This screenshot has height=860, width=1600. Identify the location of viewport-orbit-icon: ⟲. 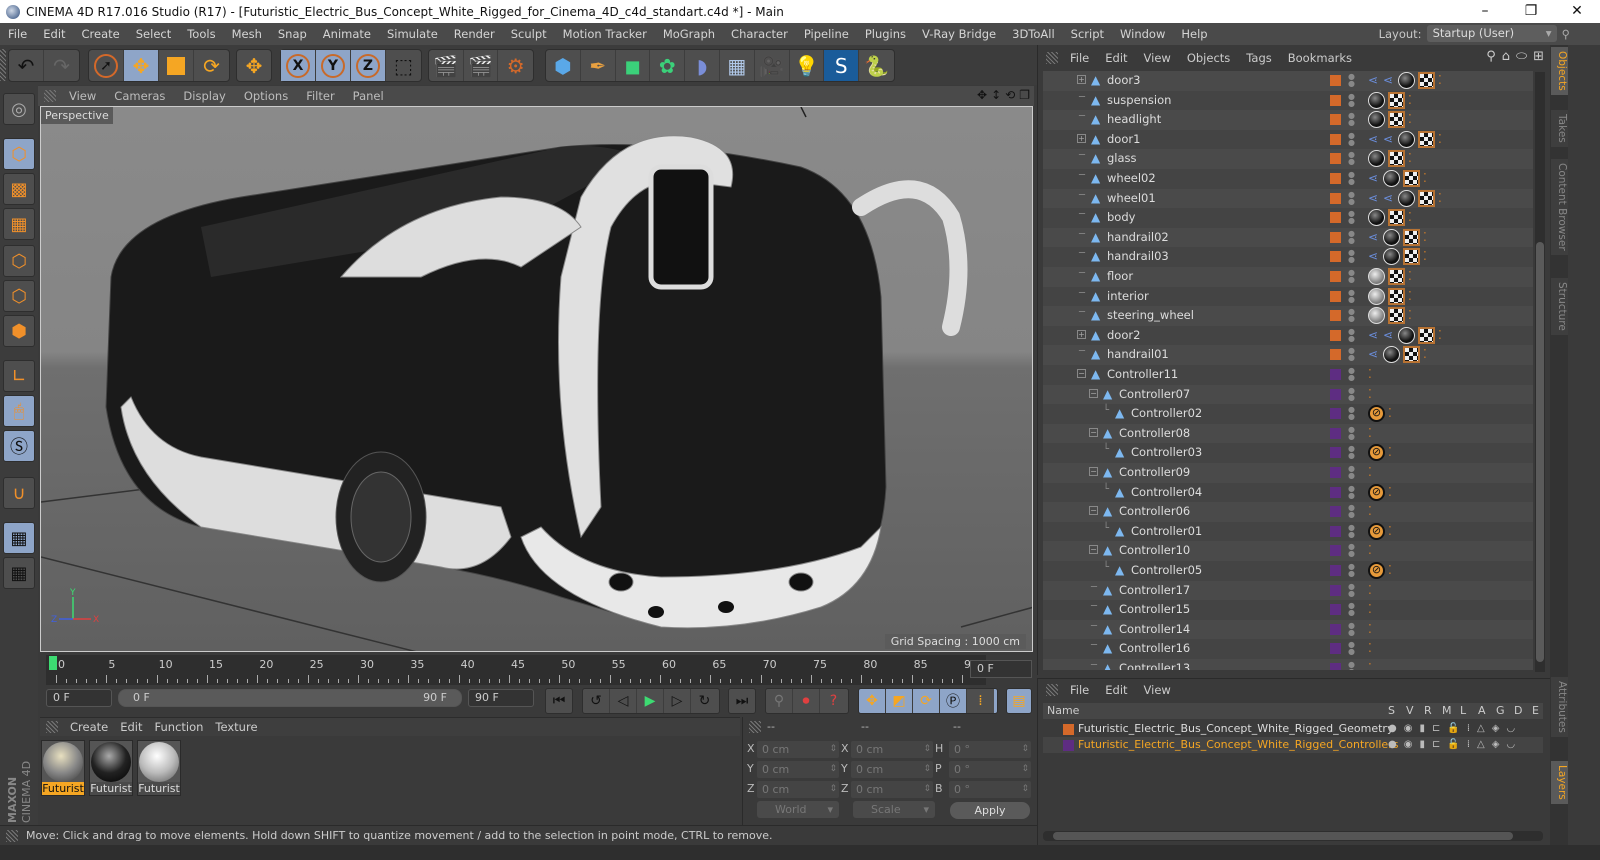
(1010, 95).